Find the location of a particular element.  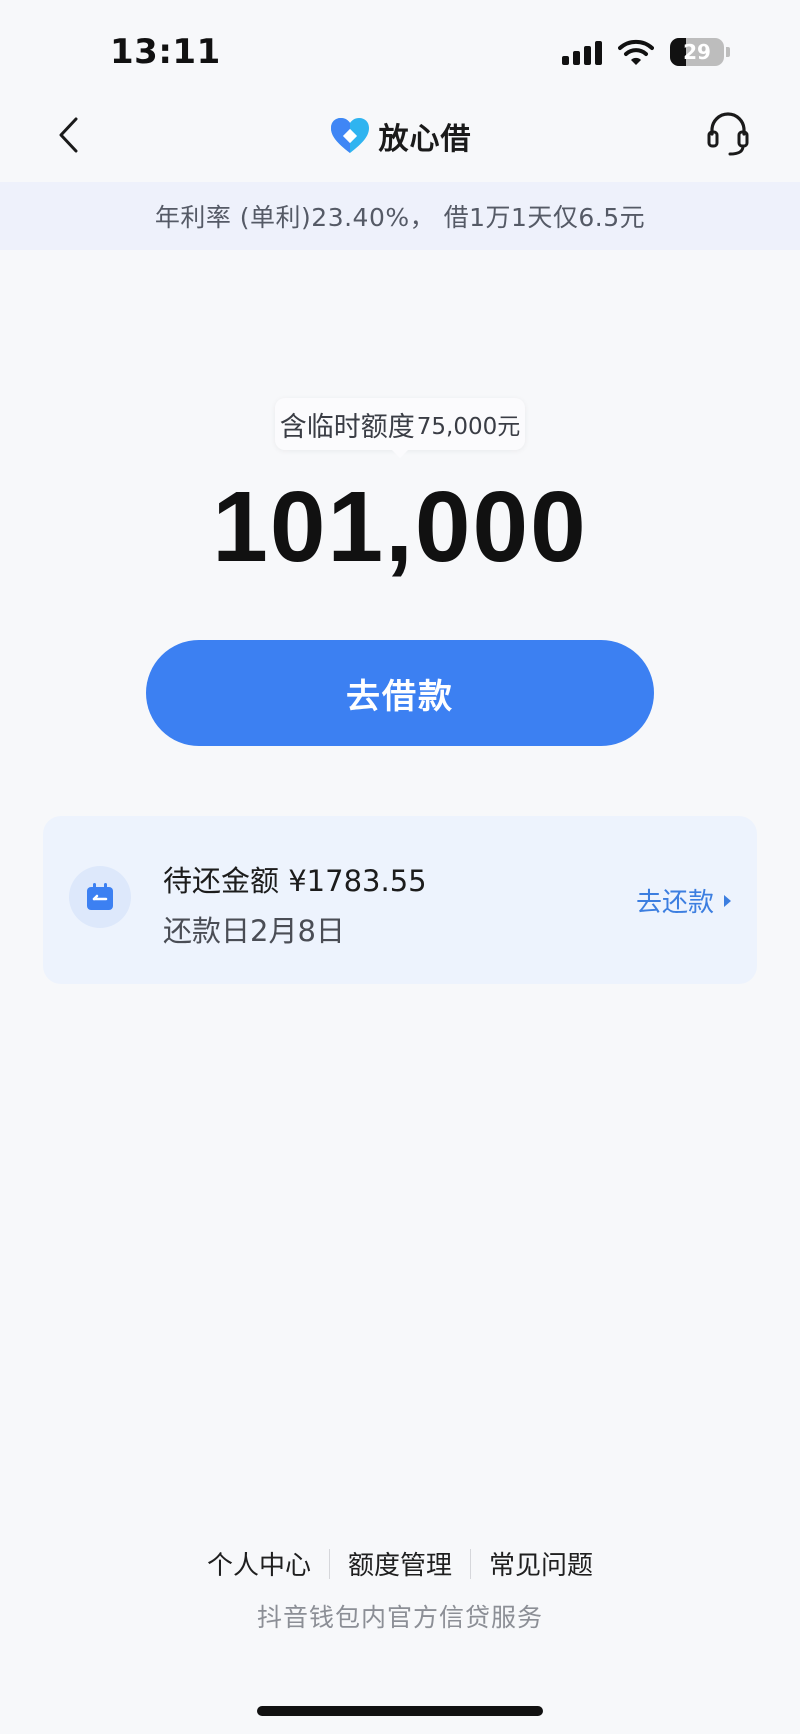

footer-link-quota-management: 额度管理 is located at coordinates (400, 1563).